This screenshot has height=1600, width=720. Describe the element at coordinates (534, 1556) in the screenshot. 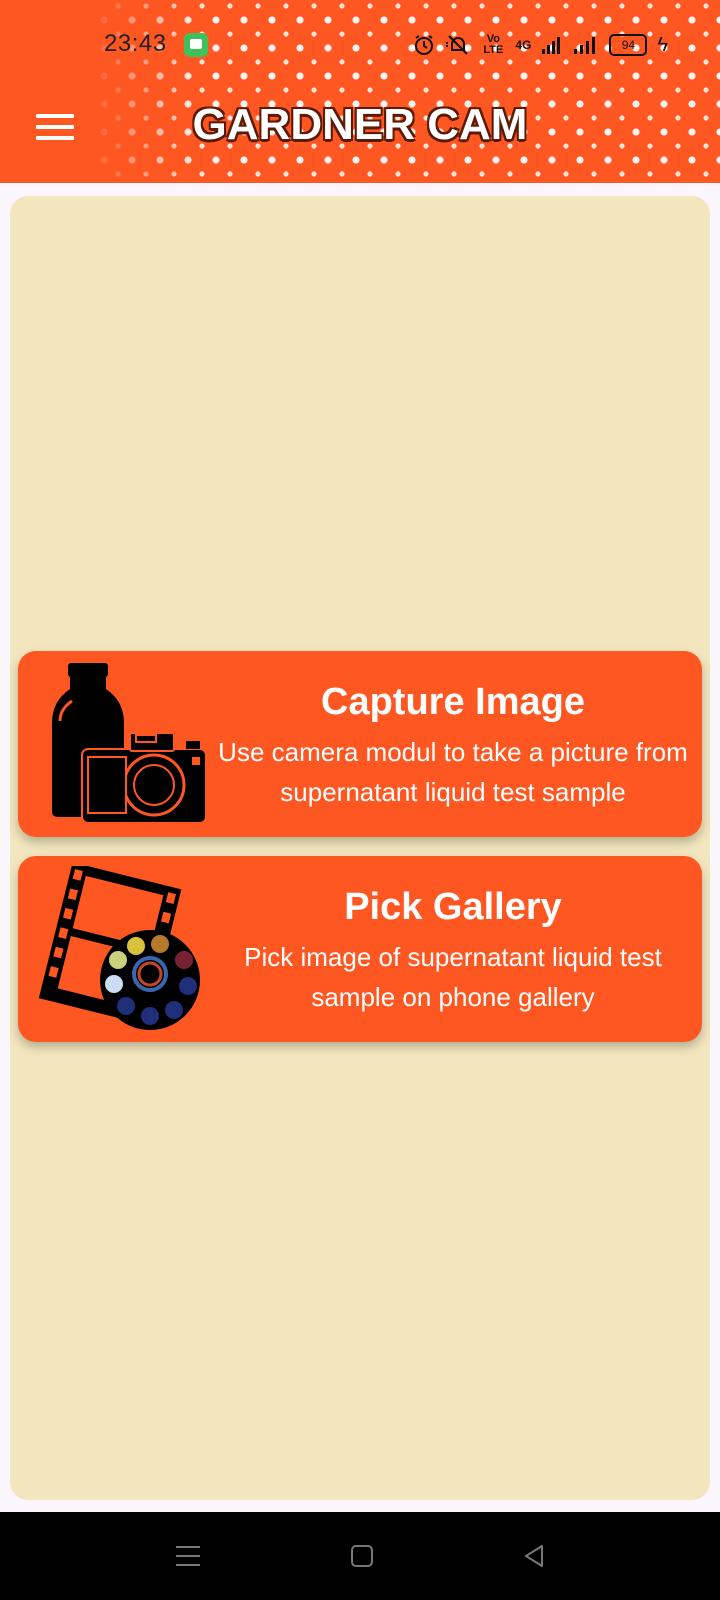

I see `back-icon` at that location.